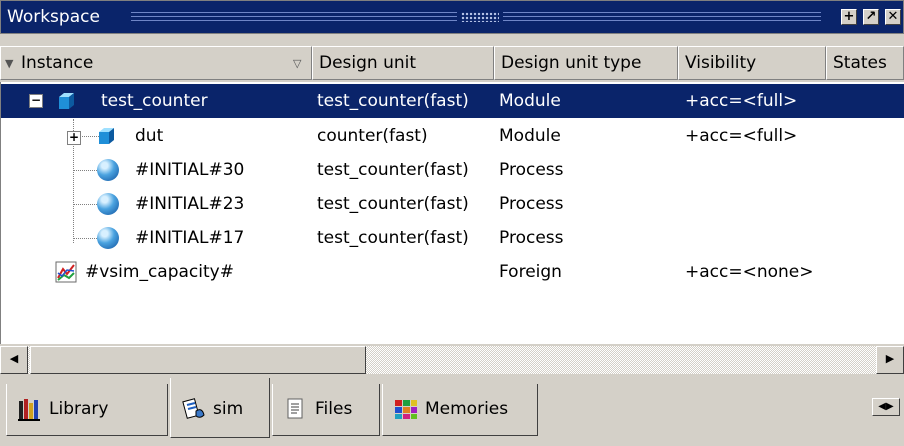 The image size is (904, 446). I want to click on capacity-chart-icon, so click(66, 272).